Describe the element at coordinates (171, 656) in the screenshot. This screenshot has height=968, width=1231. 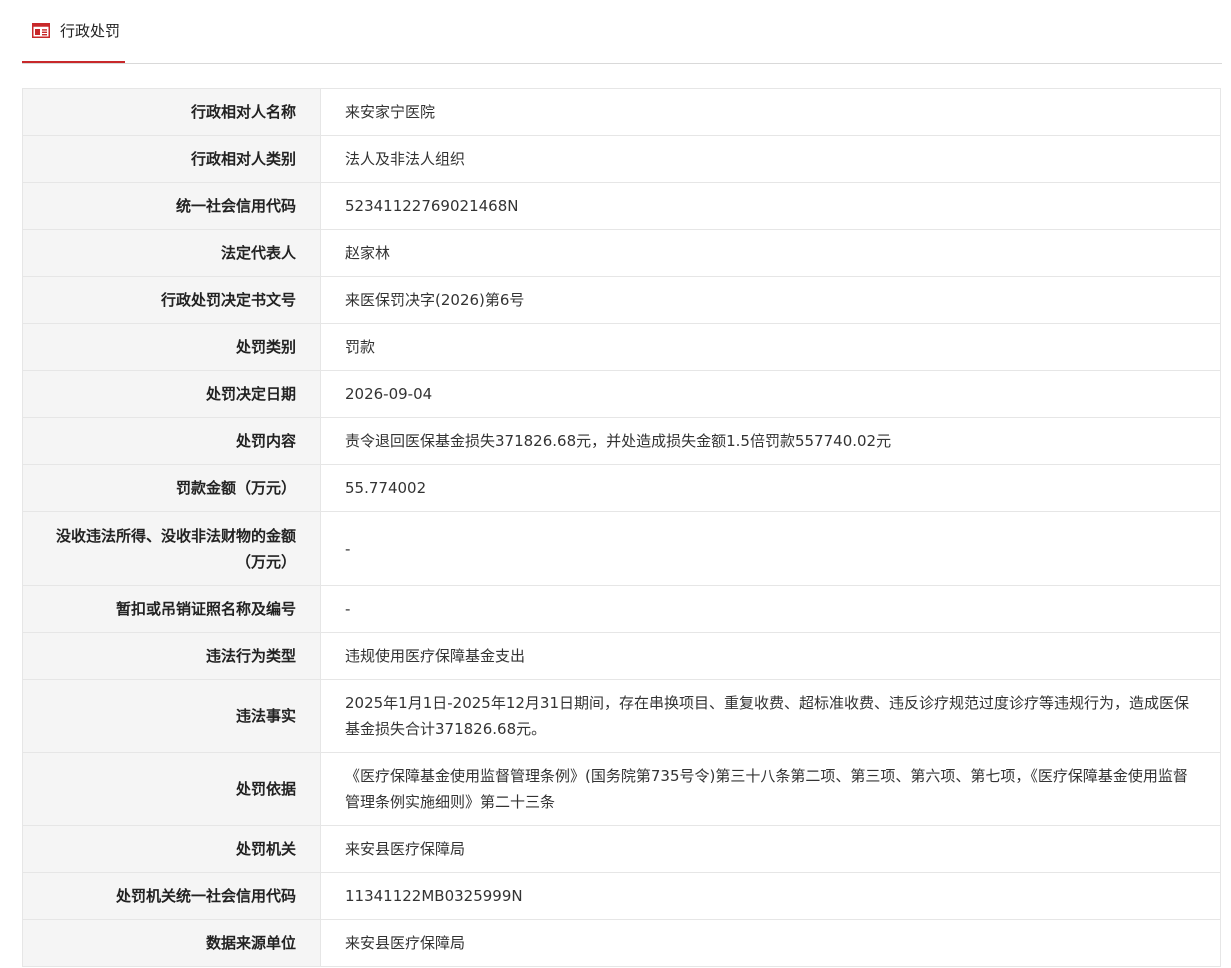
I see `field-label: 违法行为类型` at that location.